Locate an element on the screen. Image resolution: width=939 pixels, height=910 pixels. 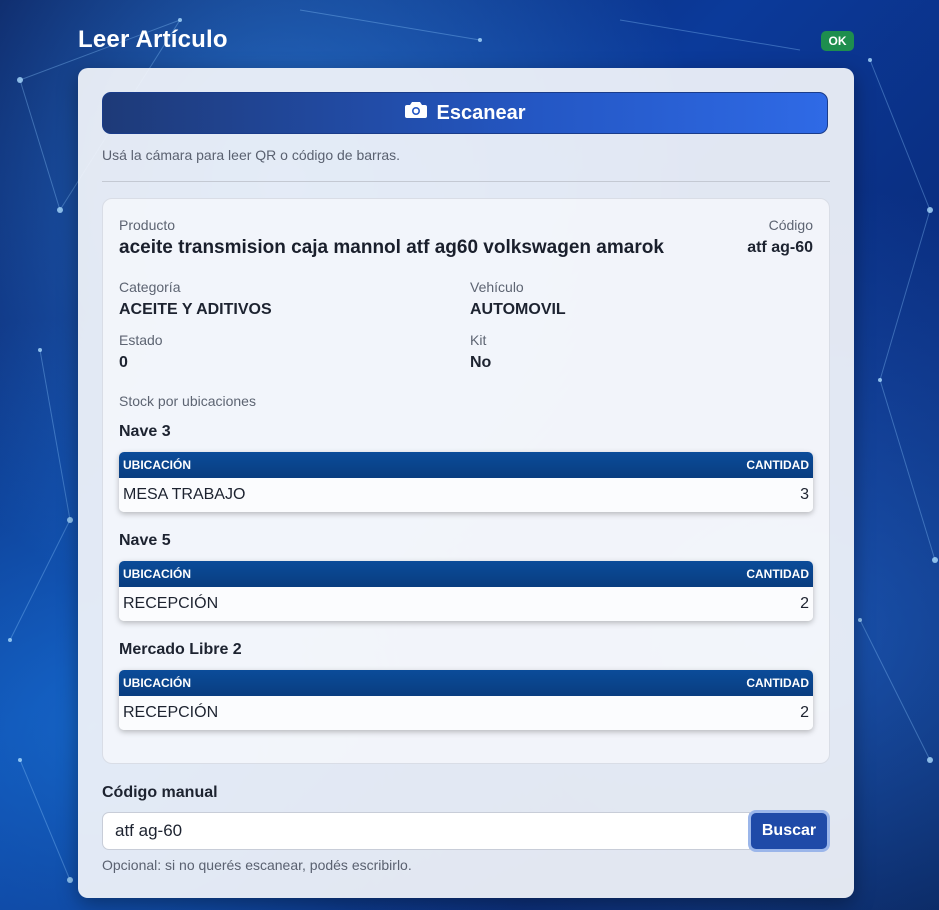
category-label: Categoría is located at coordinates (150, 287).